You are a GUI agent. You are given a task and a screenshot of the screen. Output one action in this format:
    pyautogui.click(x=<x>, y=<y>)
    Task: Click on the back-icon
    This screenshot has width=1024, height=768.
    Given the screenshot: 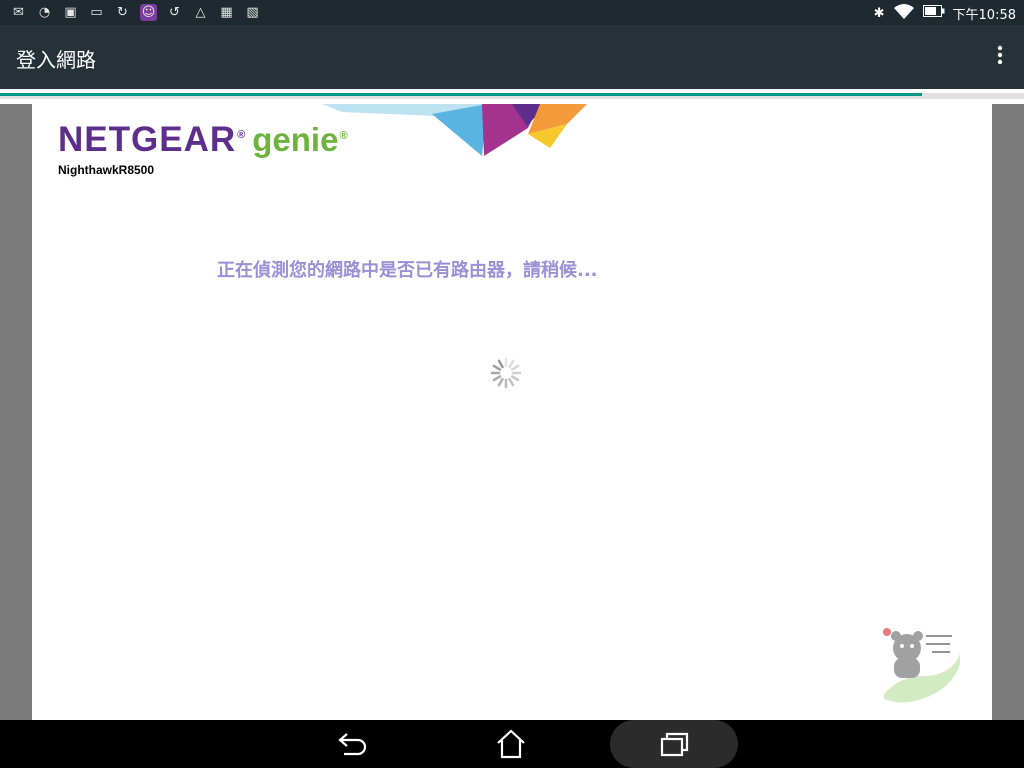 What is the action you would take?
    pyautogui.click(x=352, y=744)
    